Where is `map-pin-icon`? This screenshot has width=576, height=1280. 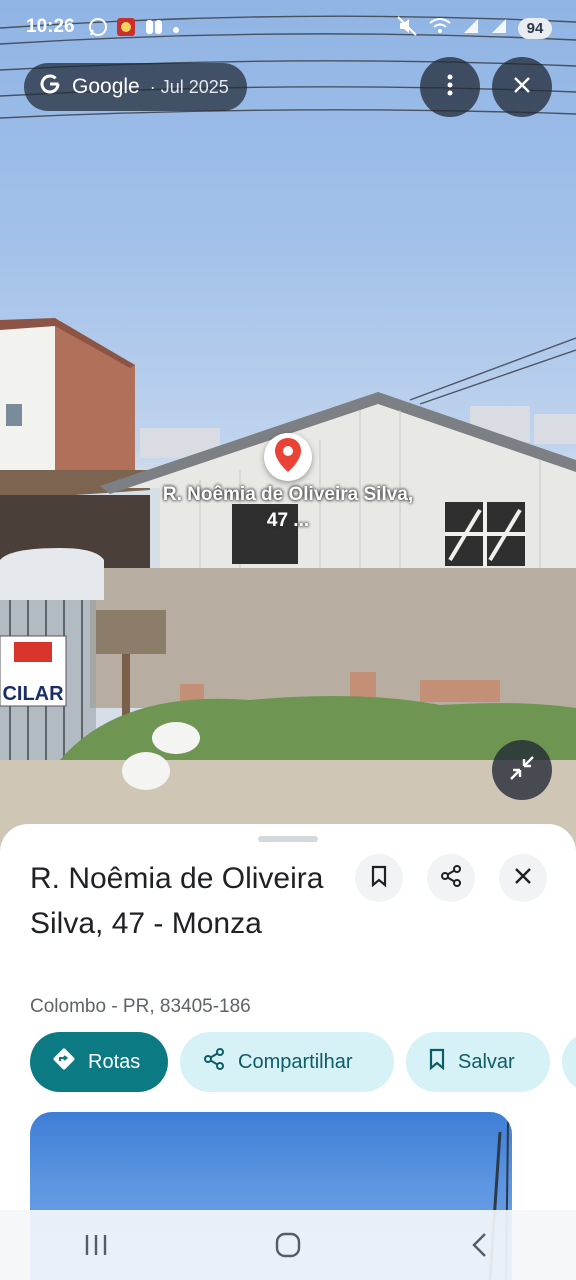 map-pin-icon is located at coordinates (288, 457).